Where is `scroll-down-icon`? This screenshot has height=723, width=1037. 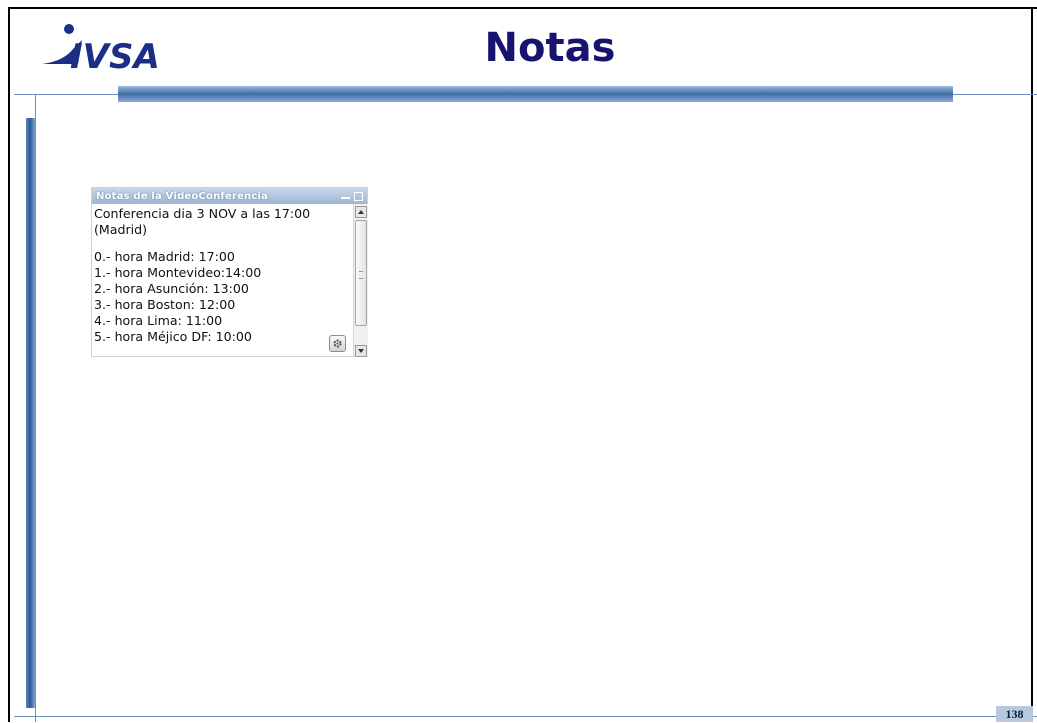
scroll-down-icon is located at coordinates (361, 351).